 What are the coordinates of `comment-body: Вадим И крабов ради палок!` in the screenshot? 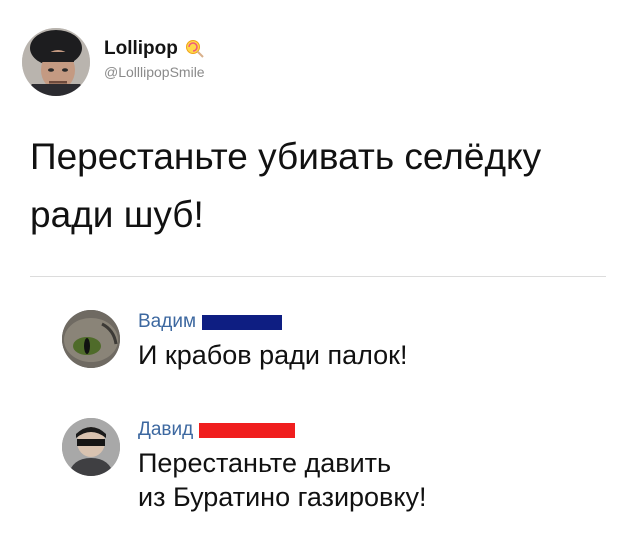 It's located at (378, 341).